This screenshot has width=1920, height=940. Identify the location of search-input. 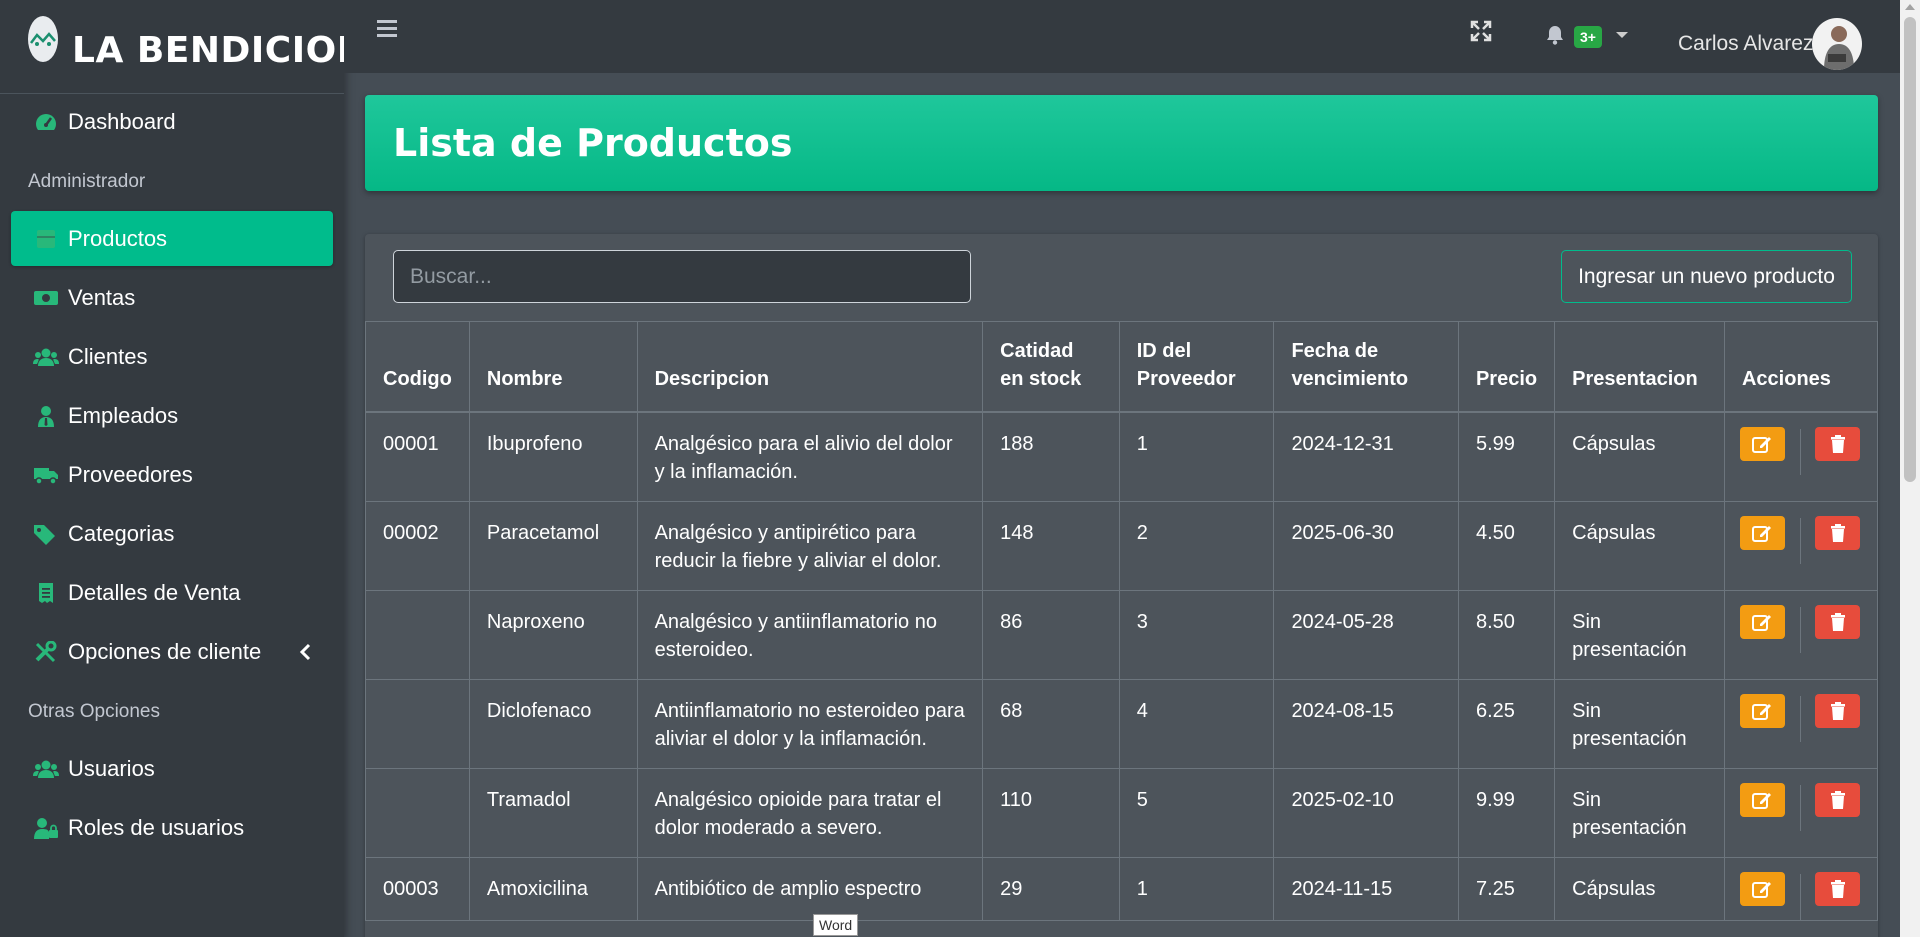
(682, 276).